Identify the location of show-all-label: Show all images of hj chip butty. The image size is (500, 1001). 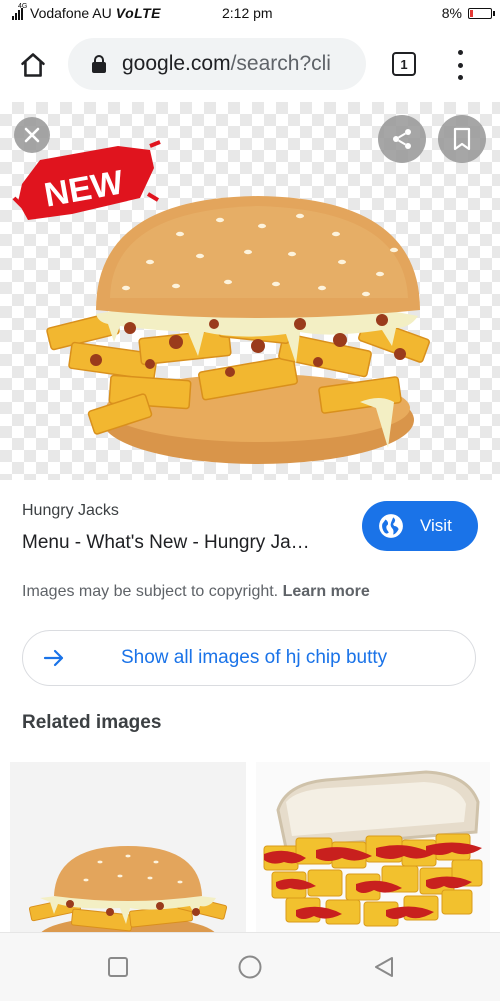
(254, 657).